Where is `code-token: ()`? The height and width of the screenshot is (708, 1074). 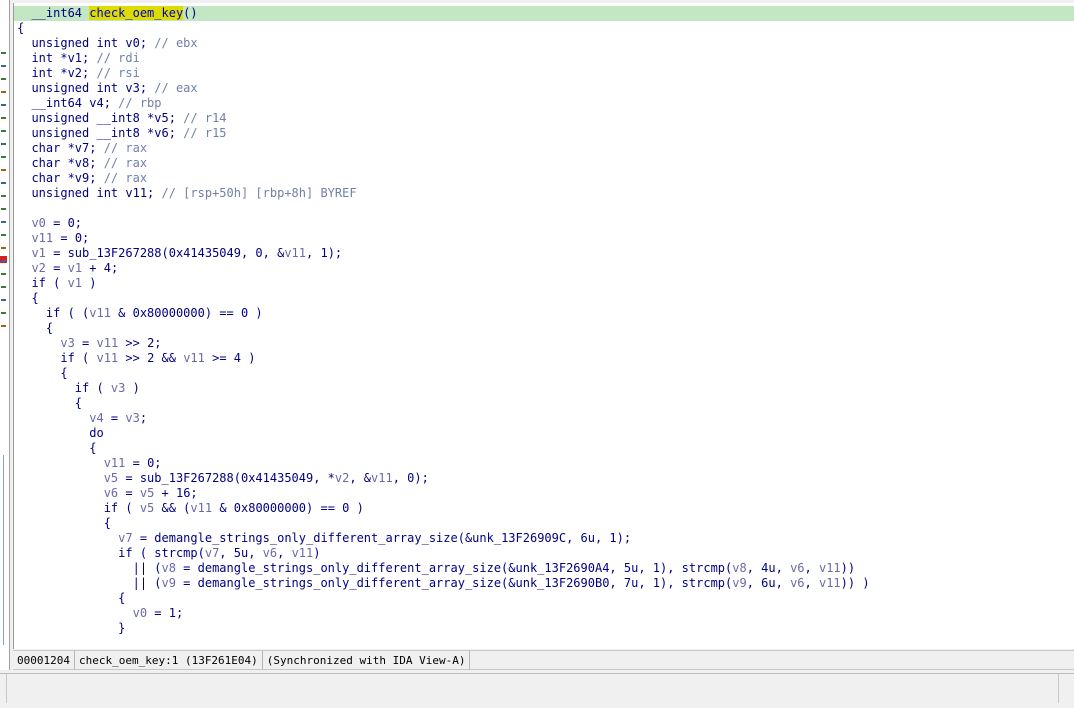
code-token: () is located at coordinates (190, 13).